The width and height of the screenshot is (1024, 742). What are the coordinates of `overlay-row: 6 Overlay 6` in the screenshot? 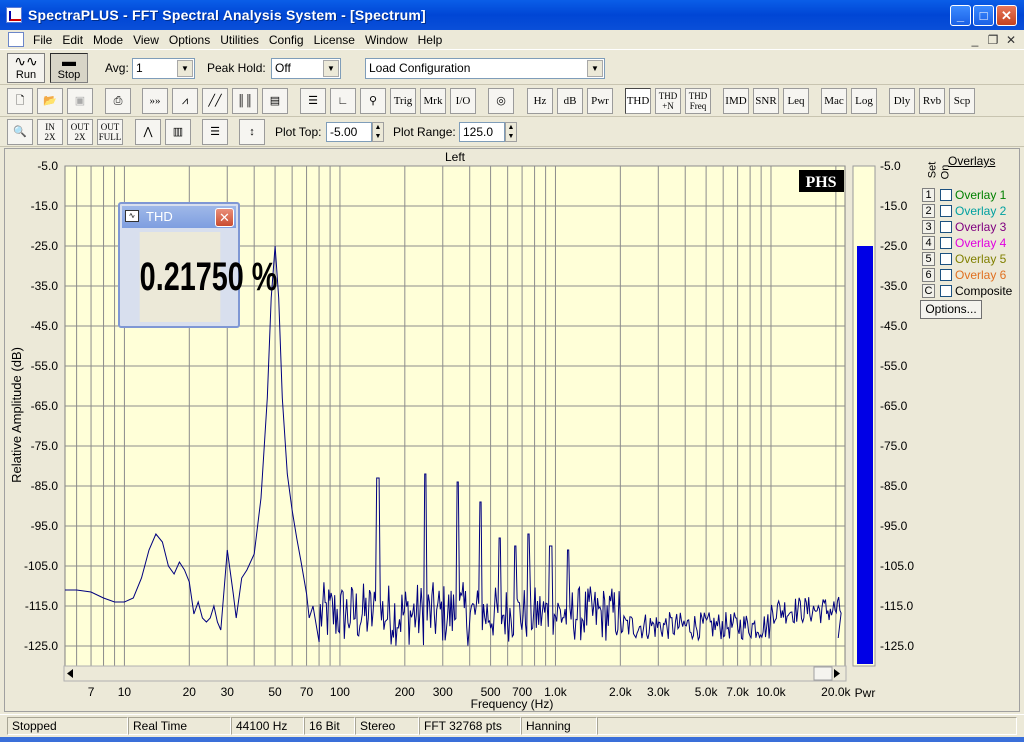 It's located at (972, 276).